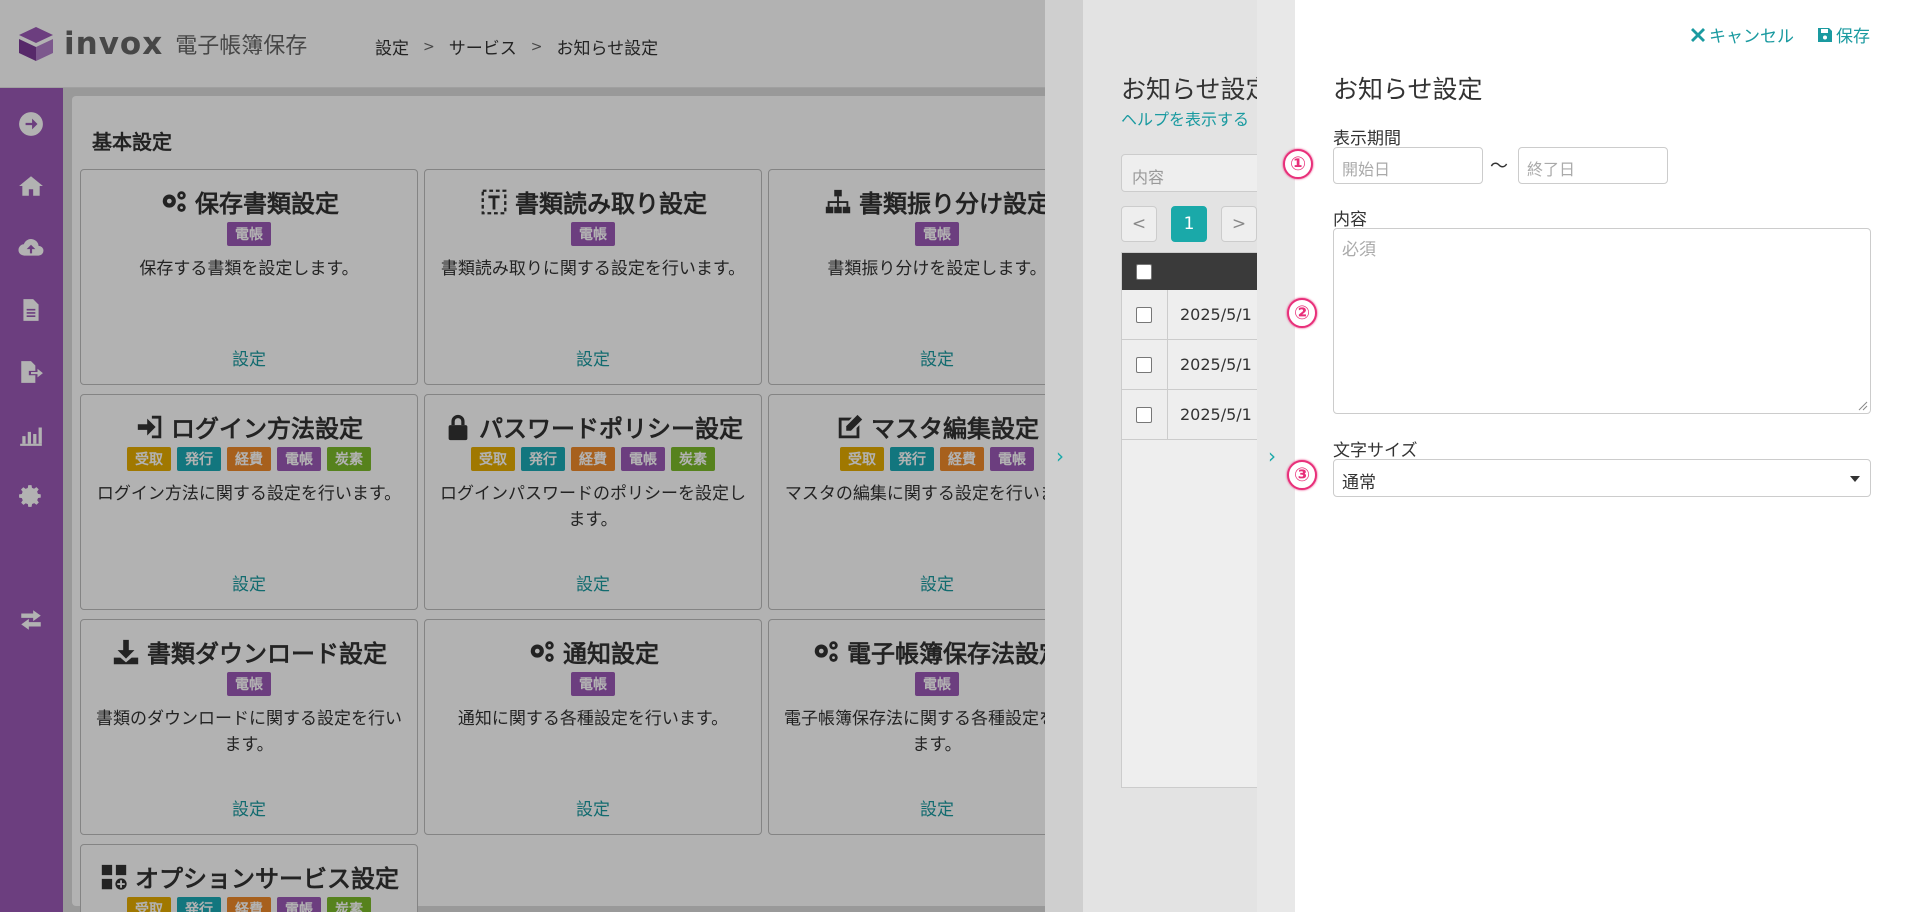 This screenshot has height=912, width=1920. What do you see at coordinates (1367, 139) in the screenshot?
I see `display-period-label: 表示期間` at bounding box center [1367, 139].